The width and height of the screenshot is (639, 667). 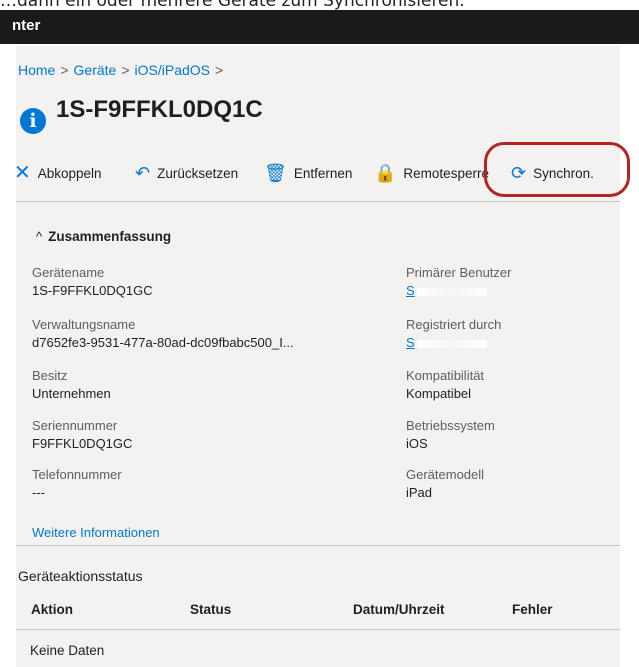 I want to click on reset-button: ↶ Zurücksetzen, so click(x=186, y=173).